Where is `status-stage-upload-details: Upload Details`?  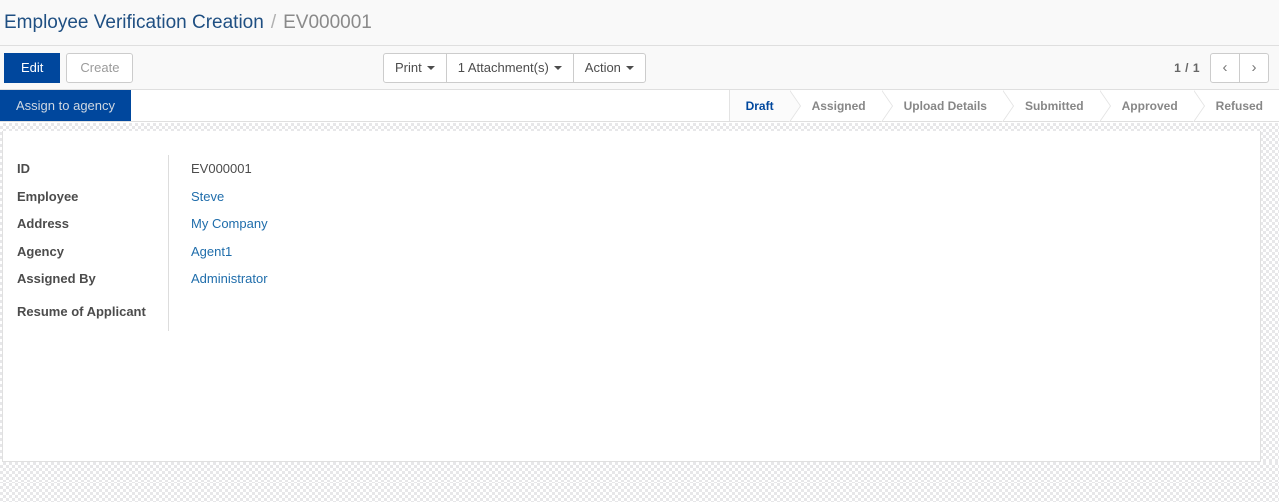
status-stage-upload-details: Upload Details is located at coordinates (948, 106).